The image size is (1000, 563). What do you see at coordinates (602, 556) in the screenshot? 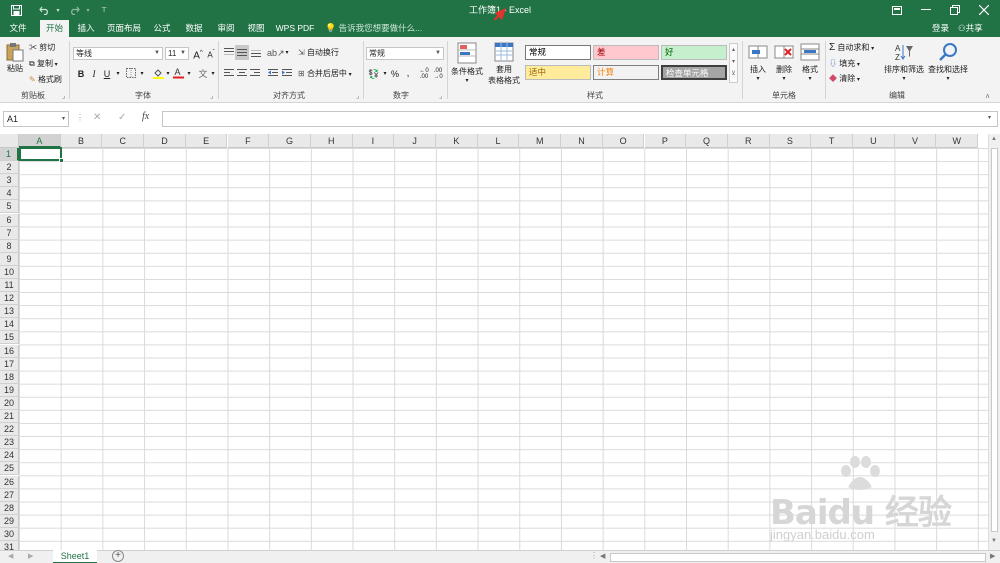
I see `scroll-left-arrow-icon: ◀` at bounding box center [602, 556].